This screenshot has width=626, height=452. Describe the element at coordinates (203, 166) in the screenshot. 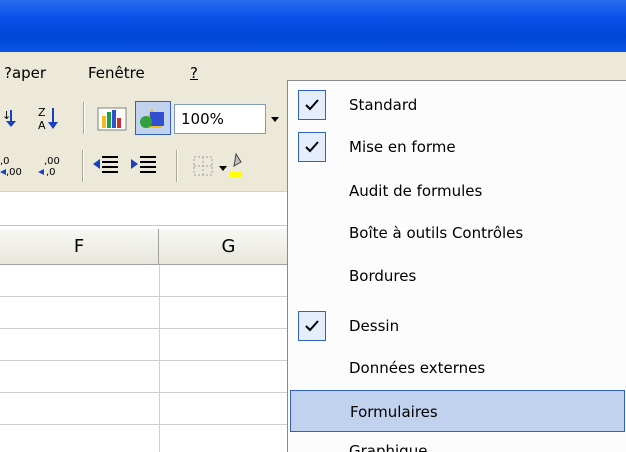

I see `borders-icon` at that location.